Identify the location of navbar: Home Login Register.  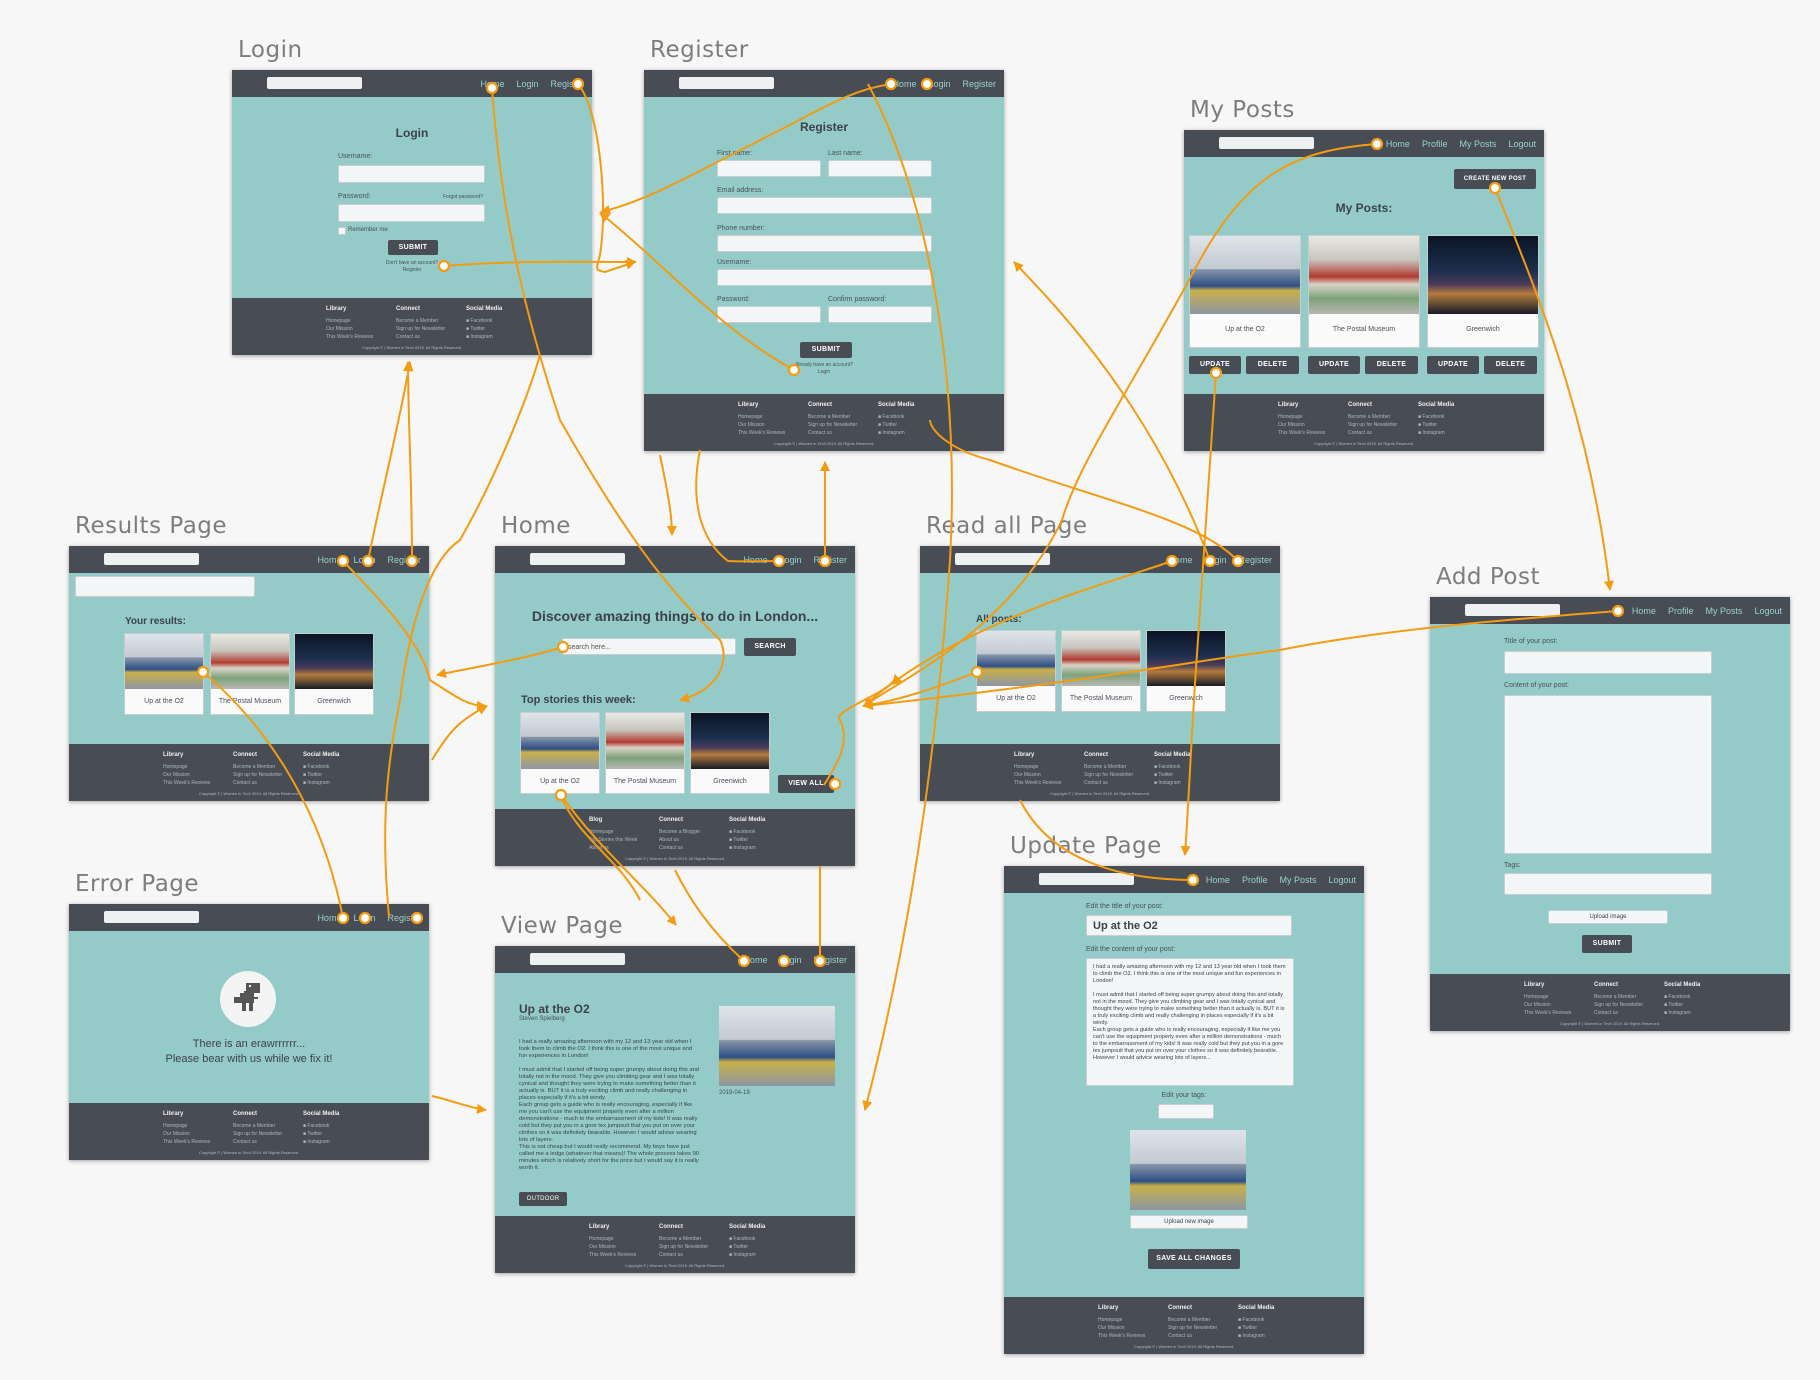
(824, 83).